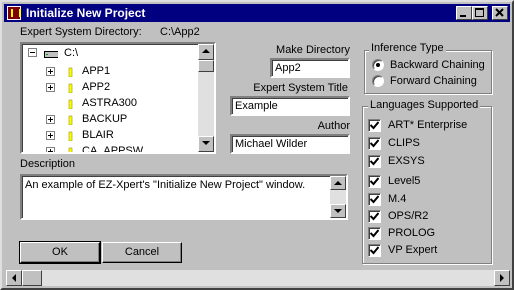  Describe the element at coordinates (464, 13) in the screenshot. I see `minimize-button` at that location.